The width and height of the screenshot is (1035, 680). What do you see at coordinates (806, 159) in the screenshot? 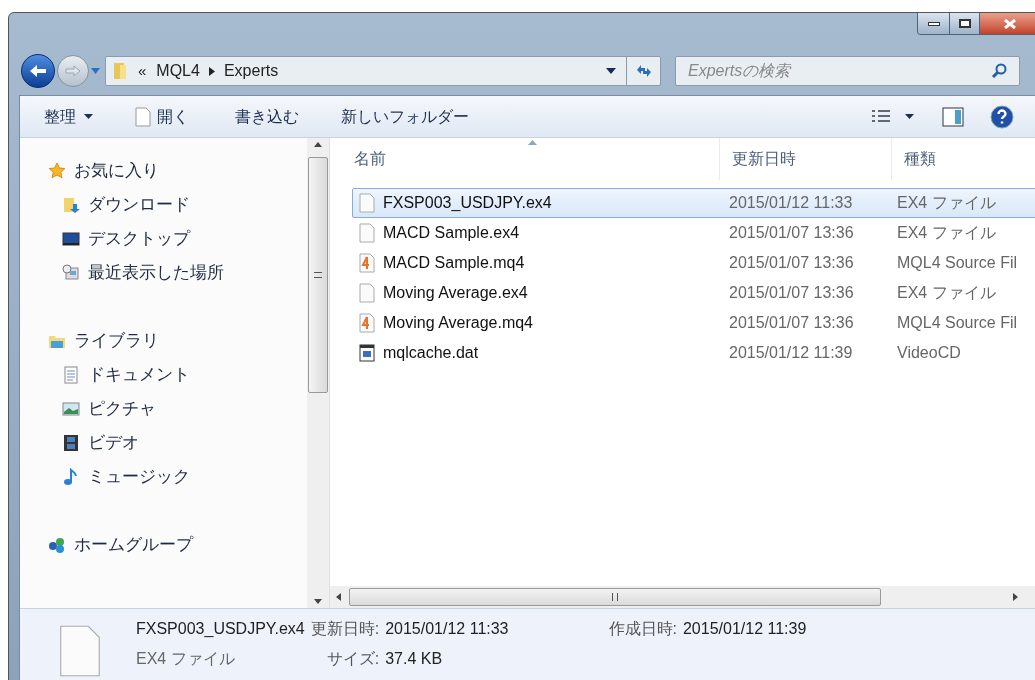
I see `column-header: 更新日時` at bounding box center [806, 159].